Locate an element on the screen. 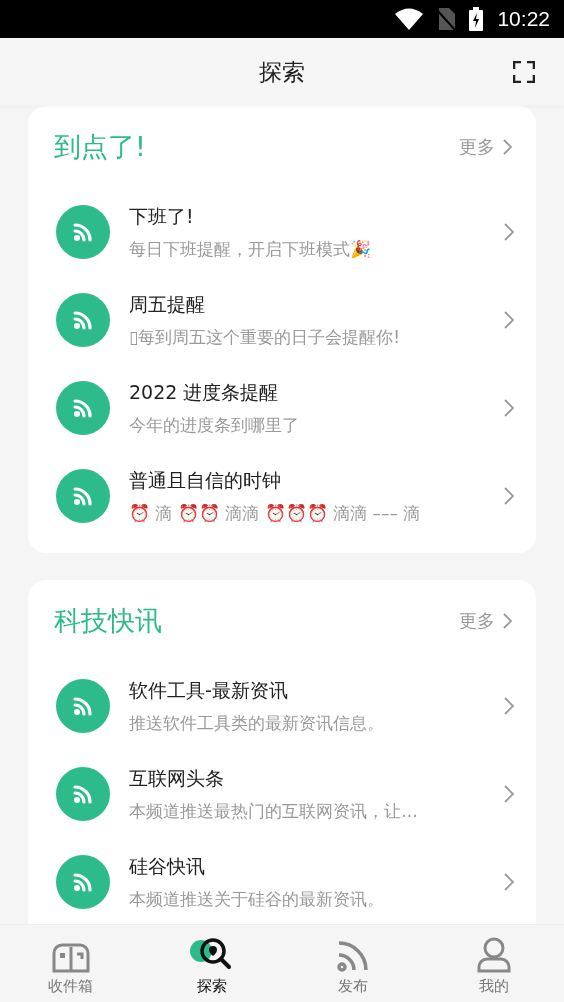 The width and height of the screenshot is (564, 1002). channel-title: 2022 进度条提醒 is located at coordinates (204, 392).